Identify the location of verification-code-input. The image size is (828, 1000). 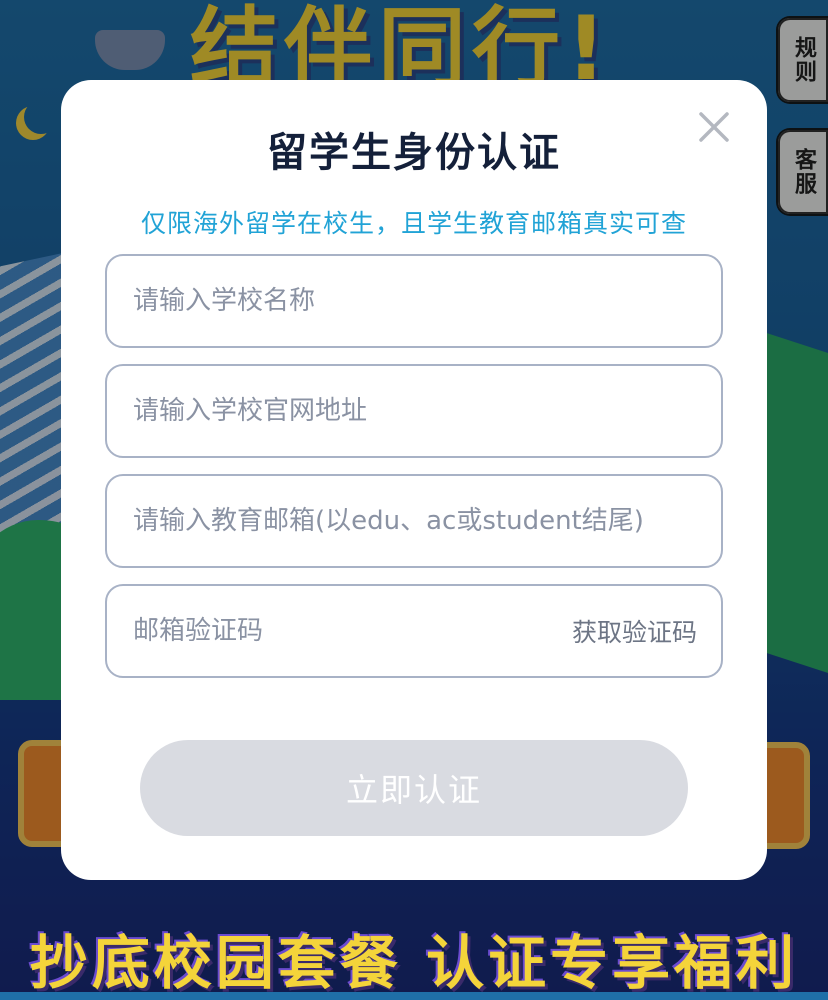
(346, 631).